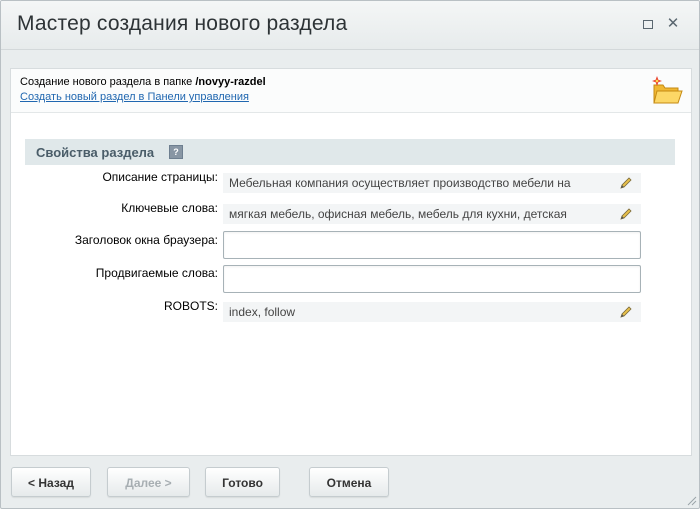 The width and height of the screenshot is (700, 509). What do you see at coordinates (667, 90) in the screenshot?
I see `folder-new-icon` at bounding box center [667, 90].